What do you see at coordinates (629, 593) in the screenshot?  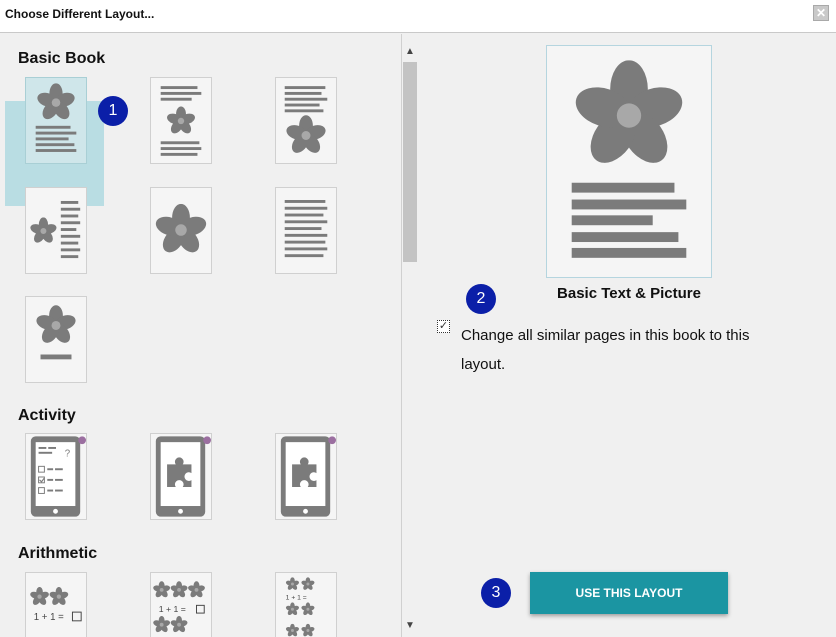 I see `use-this-layout-button: USE THIS LAYOUT` at bounding box center [629, 593].